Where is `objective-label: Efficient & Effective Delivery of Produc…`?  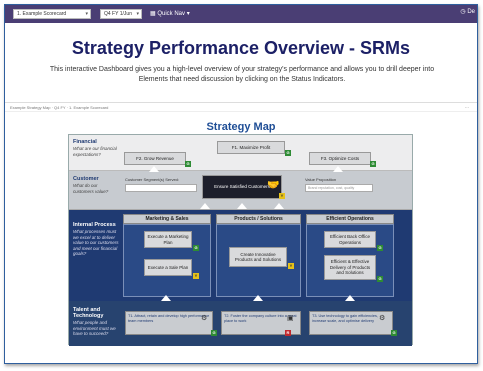 objective-label: Efficient & Effective Delivery of Produc… is located at coordinates (350, 267).